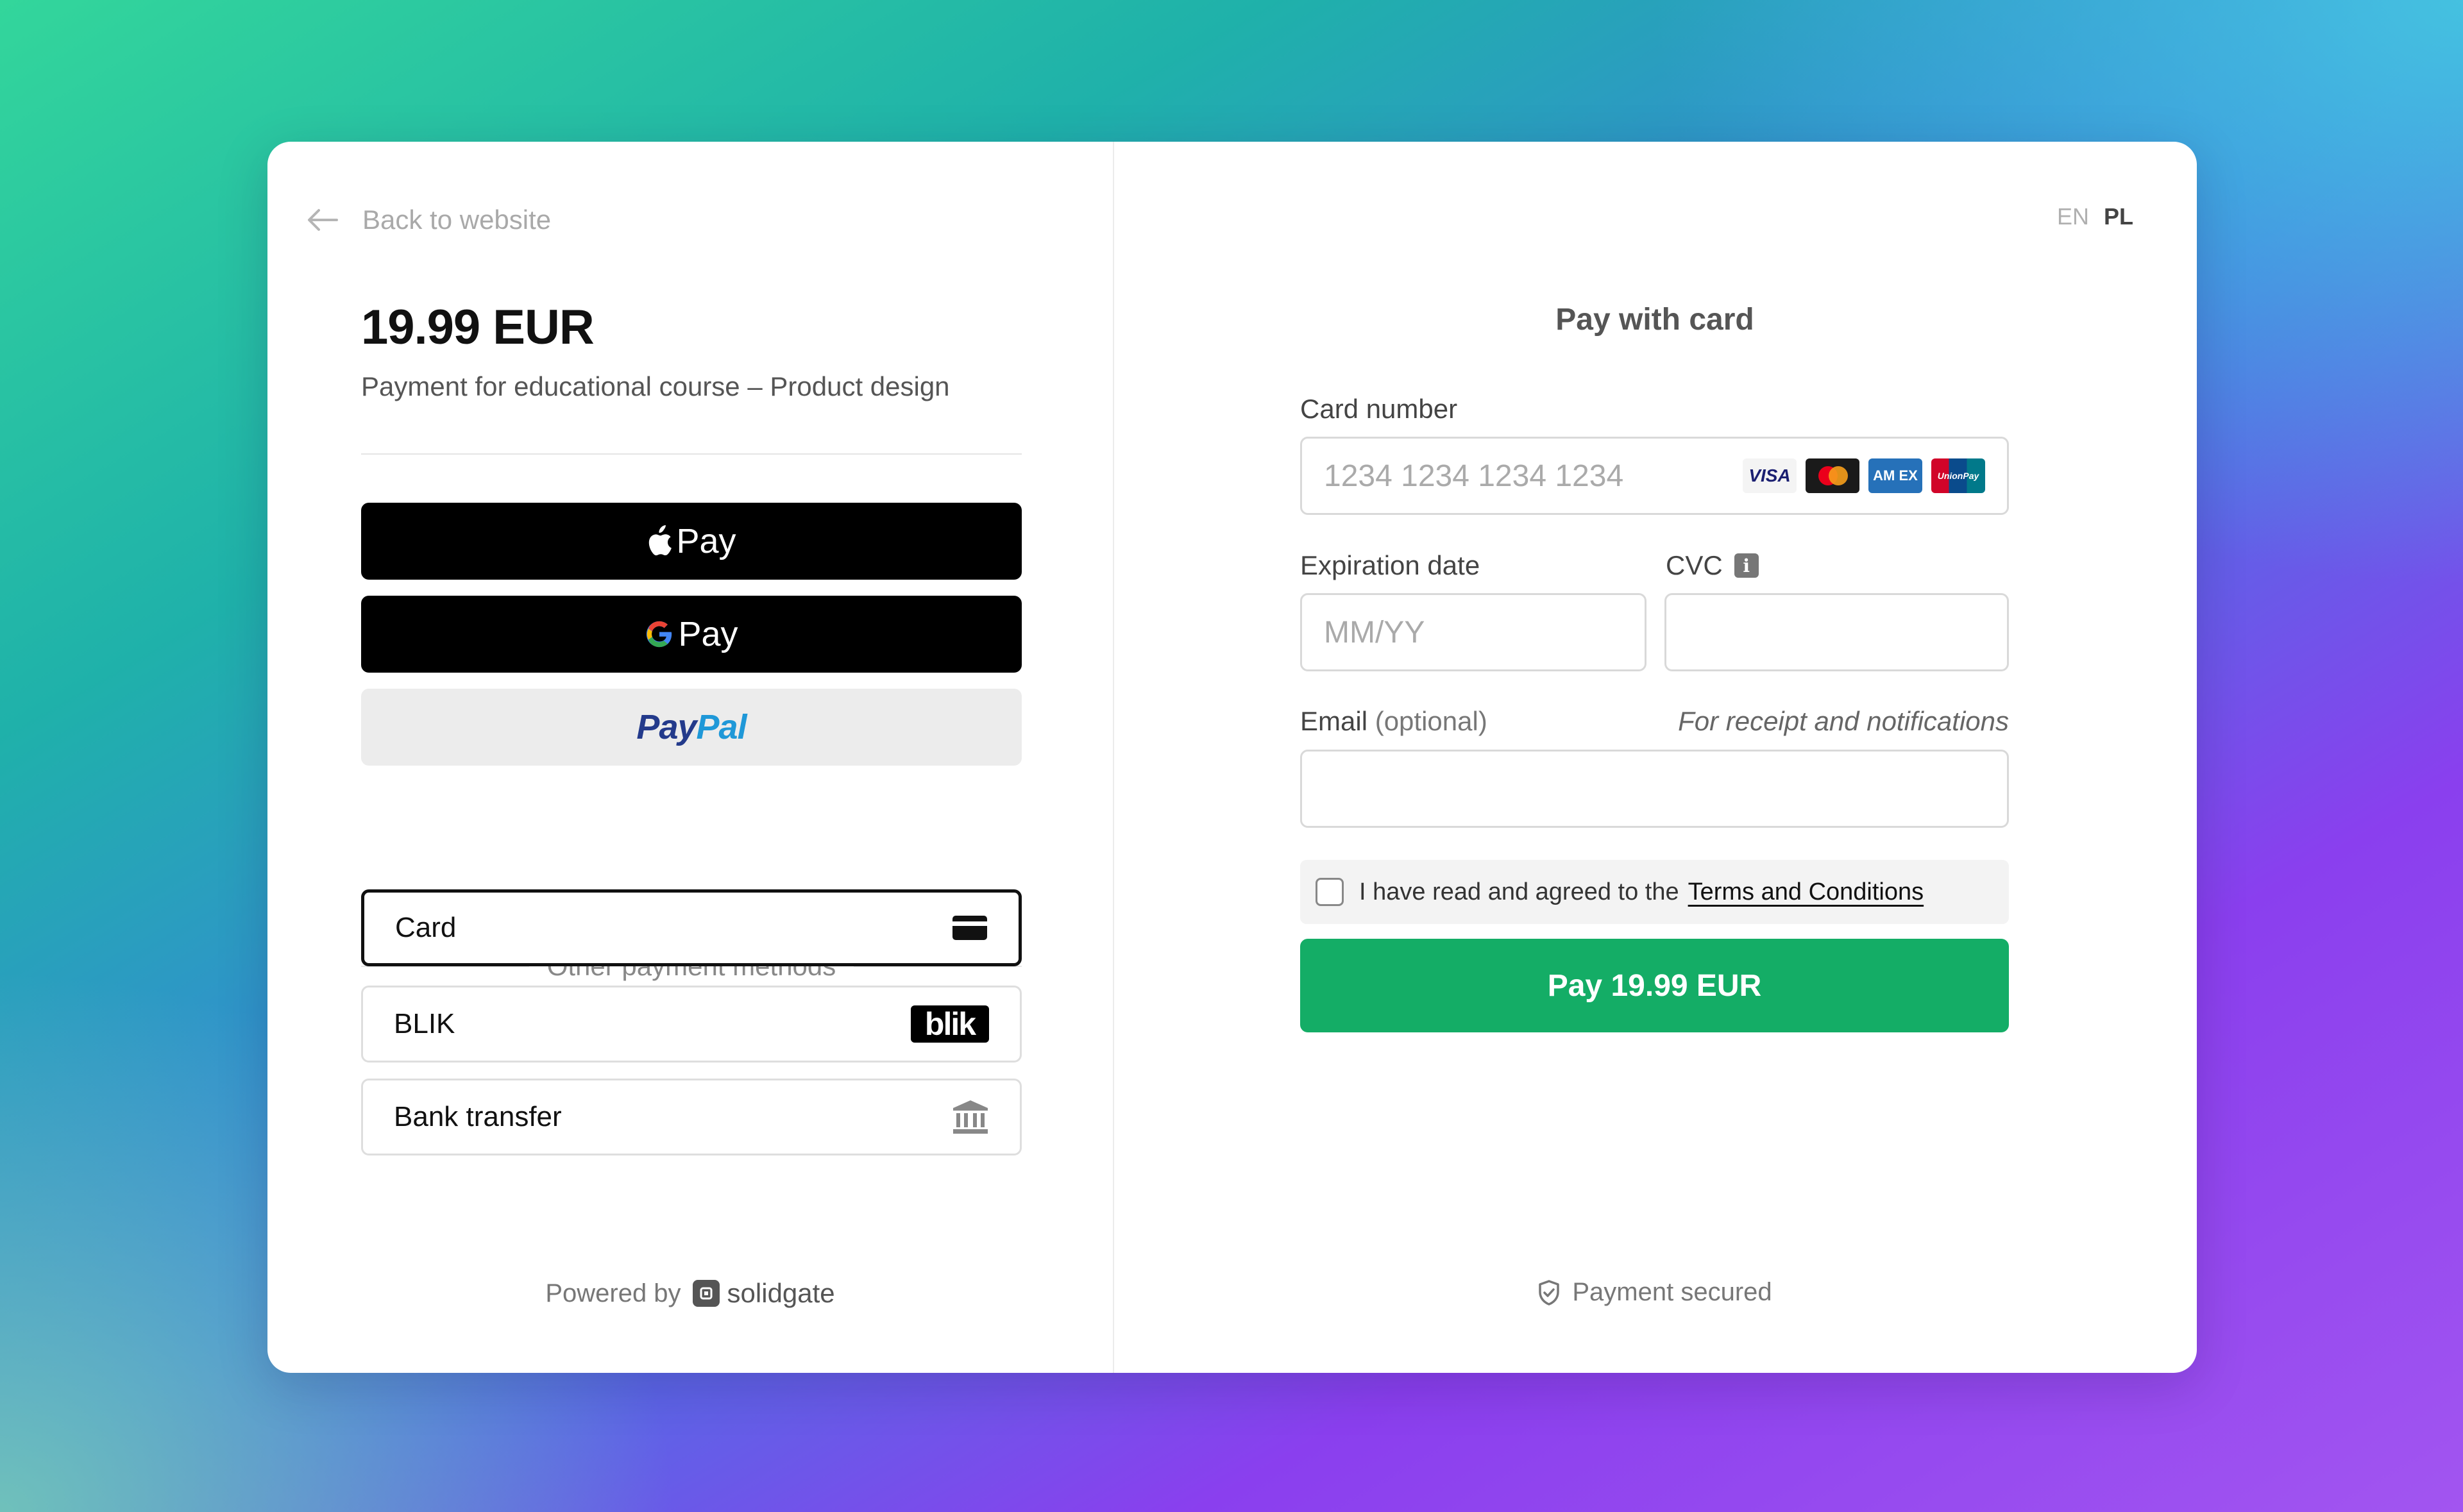 The width and height of the screenshot is (2463, 1512). What do you see at coordinates (781, 1293) in the screenshot?
I see `solidgate-name: solidgate` at bounding box center [781, 1293].